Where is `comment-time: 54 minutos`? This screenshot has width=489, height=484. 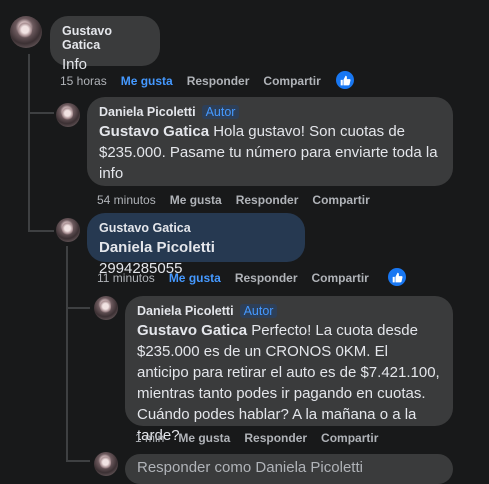 comment-time: 54 minutos is located at coordinates (126, 200).